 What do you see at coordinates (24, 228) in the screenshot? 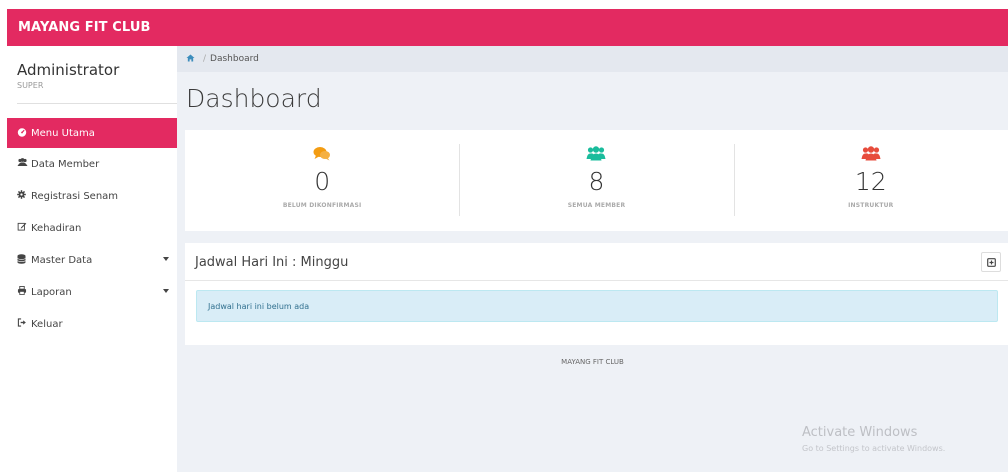
I see `edit-icon` at bounding box center [24, 228].